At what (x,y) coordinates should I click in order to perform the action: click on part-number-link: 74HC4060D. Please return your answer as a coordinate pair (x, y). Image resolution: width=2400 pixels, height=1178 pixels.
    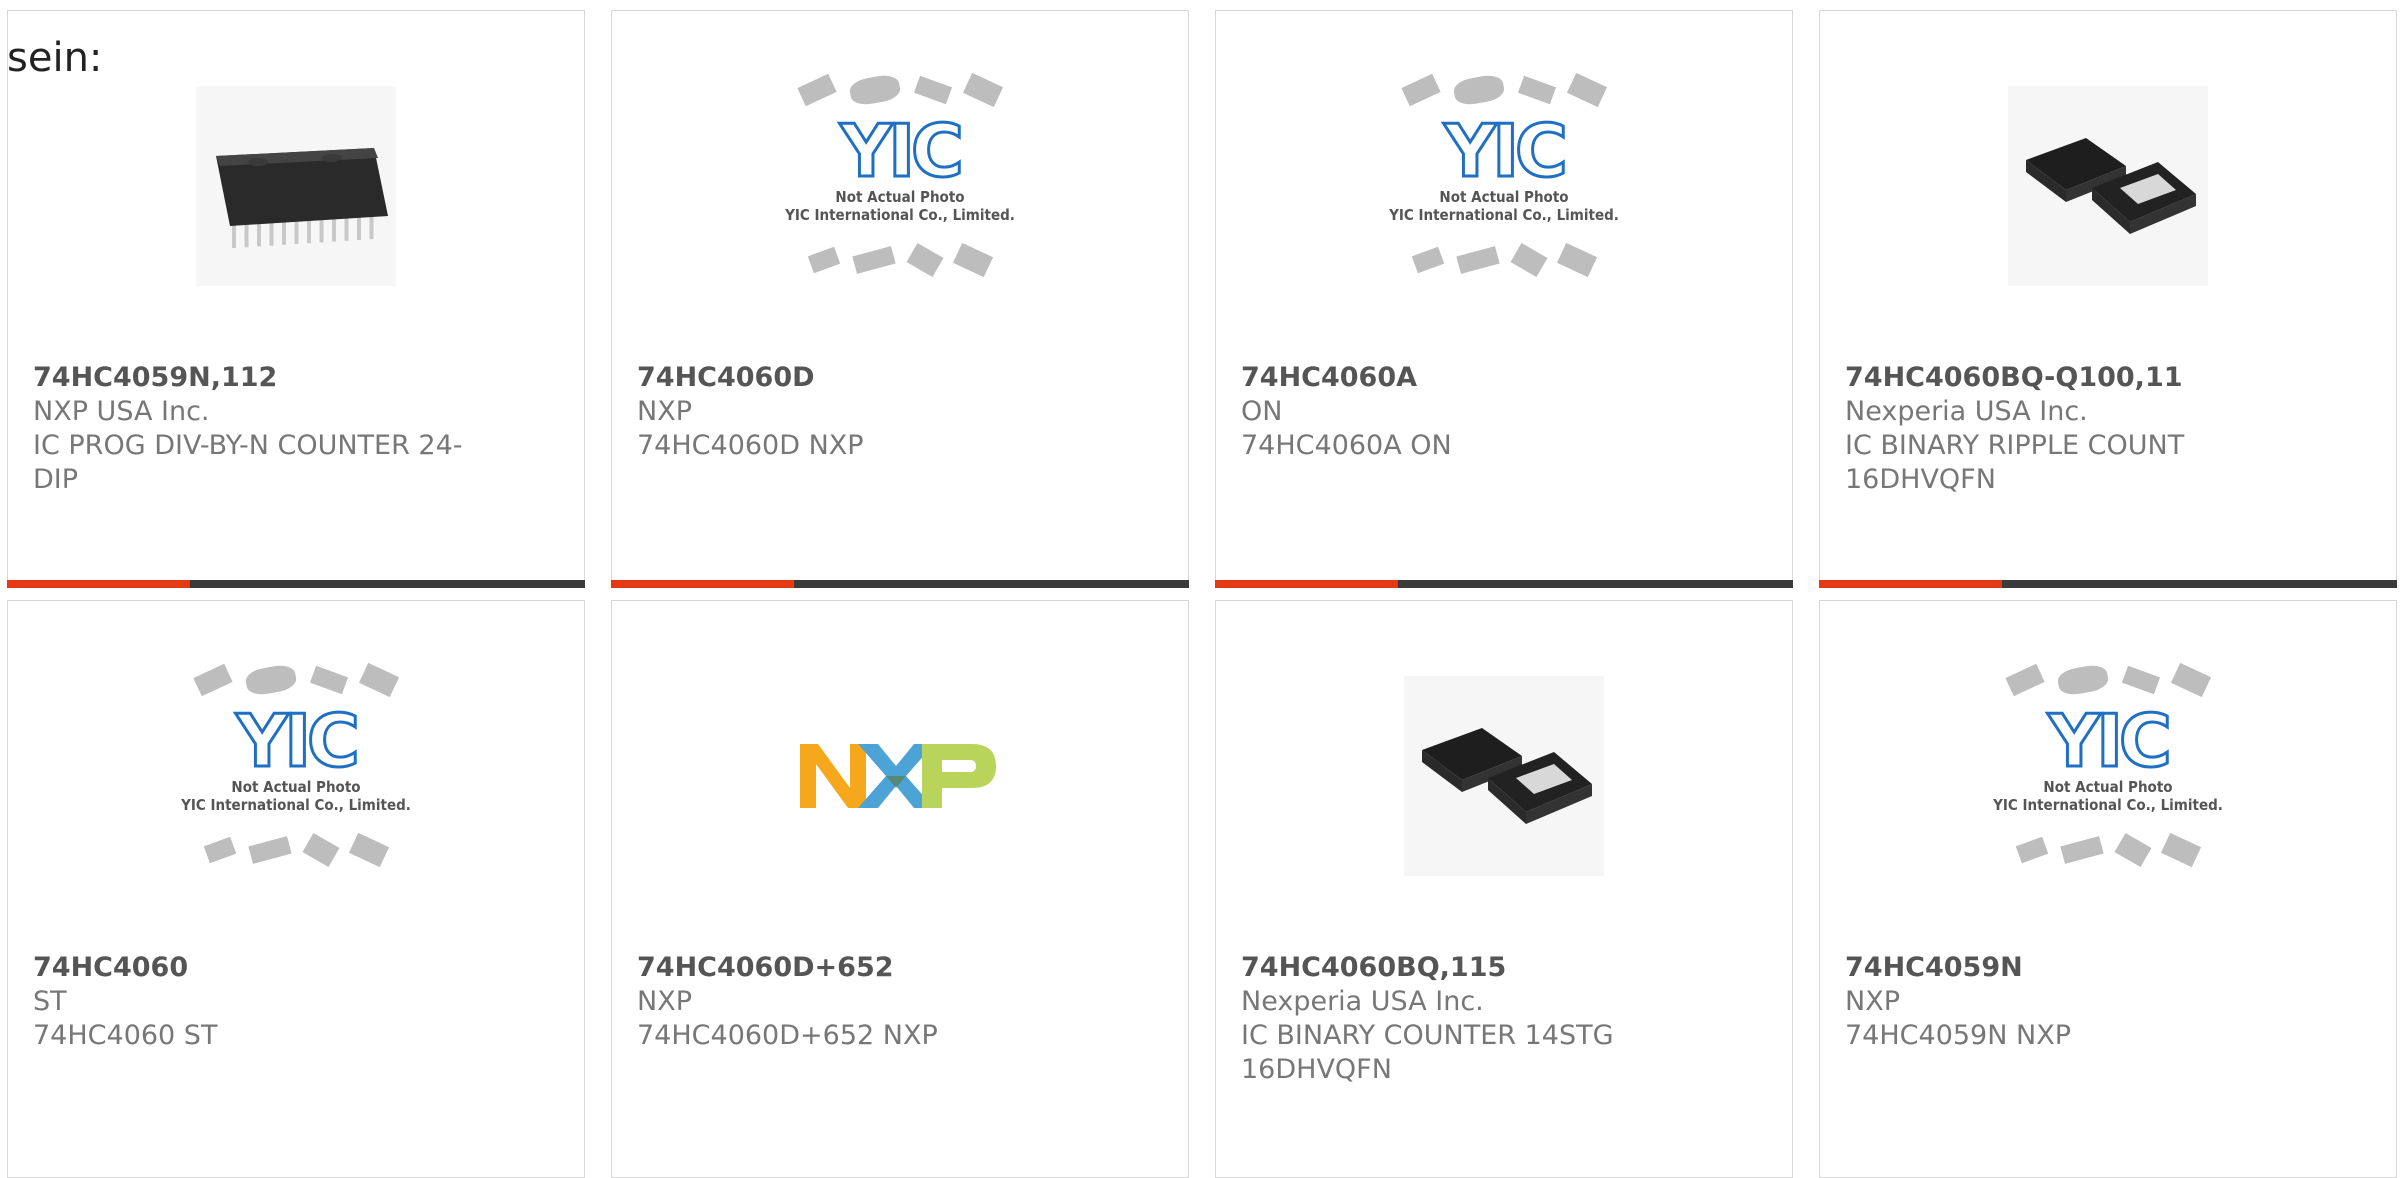
    Looking at the image, I should click on (862, 378).